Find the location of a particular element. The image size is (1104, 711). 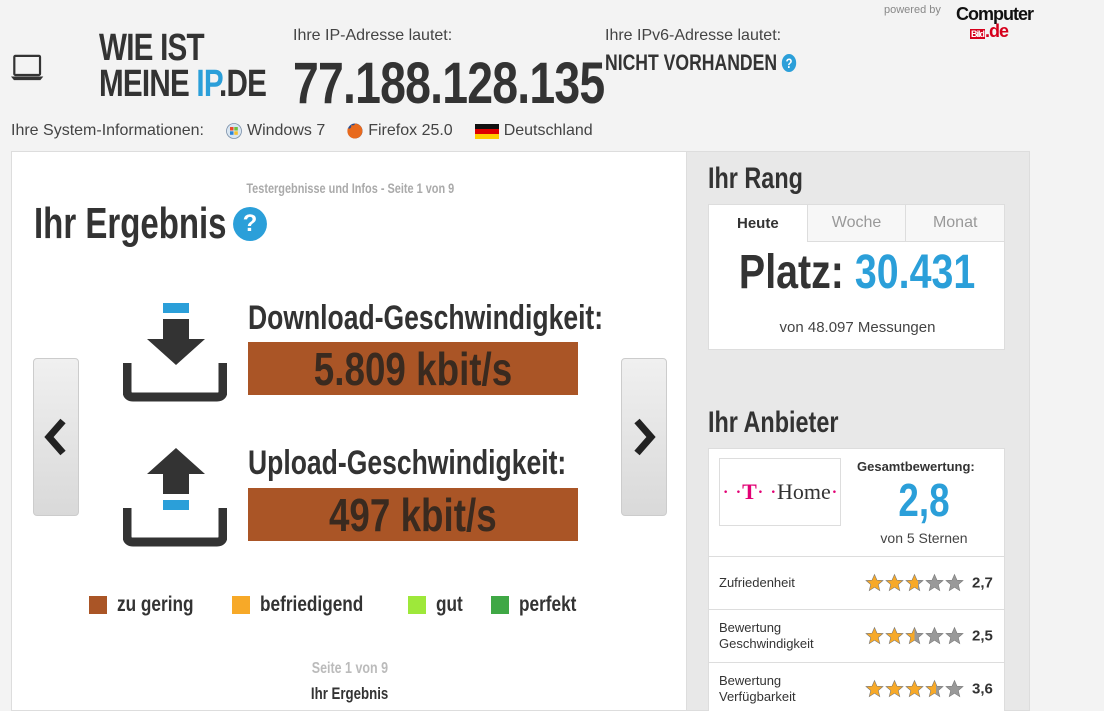

system-info-label: Ihre System-Informationen: is located at coordinates (107, 130).